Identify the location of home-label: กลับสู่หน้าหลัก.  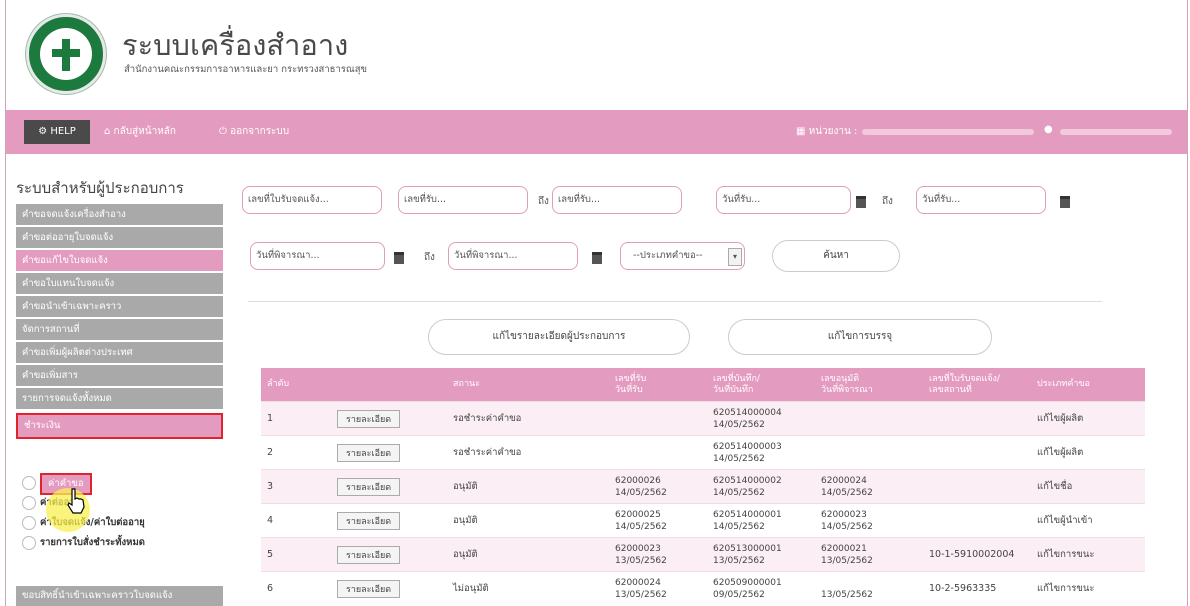
(144, 131).